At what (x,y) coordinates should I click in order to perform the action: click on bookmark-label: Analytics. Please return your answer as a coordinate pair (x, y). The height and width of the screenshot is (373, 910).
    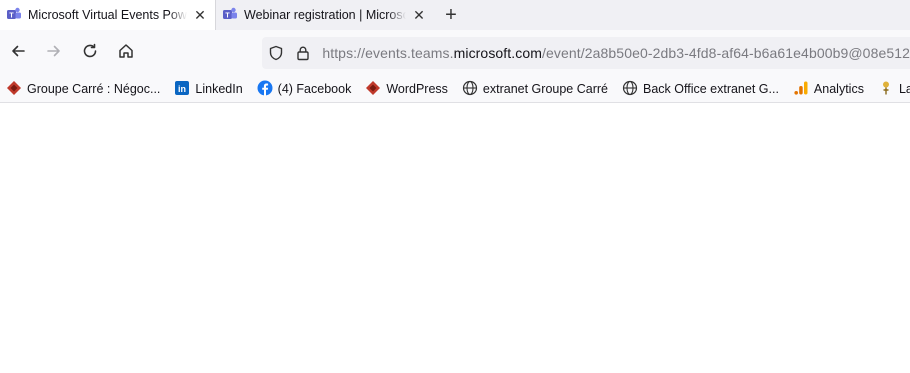
    Looking at the image, I should click on (838, 89).